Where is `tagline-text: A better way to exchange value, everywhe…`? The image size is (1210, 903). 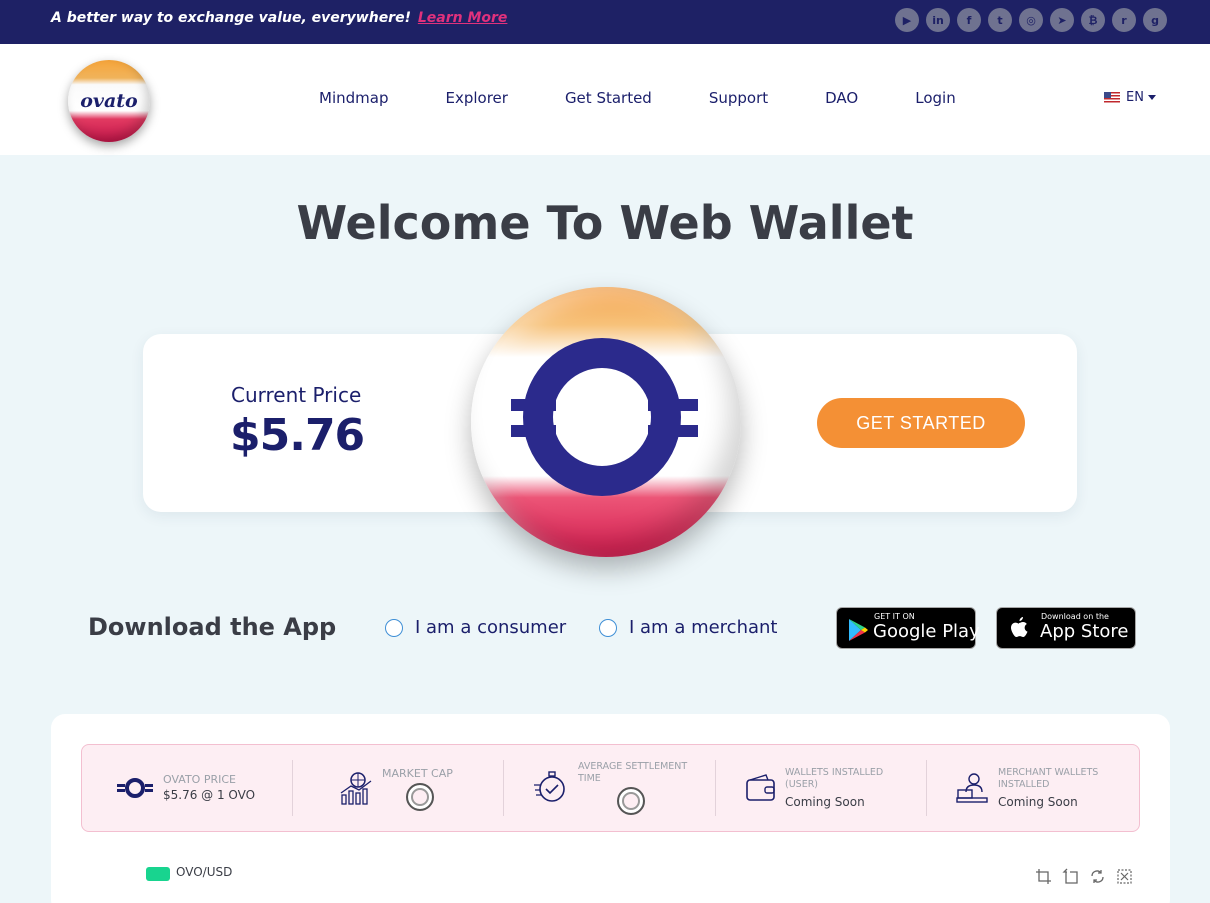
tagline-text: A better way to exchange value, everywhe… is located at coordinates (231, 18).